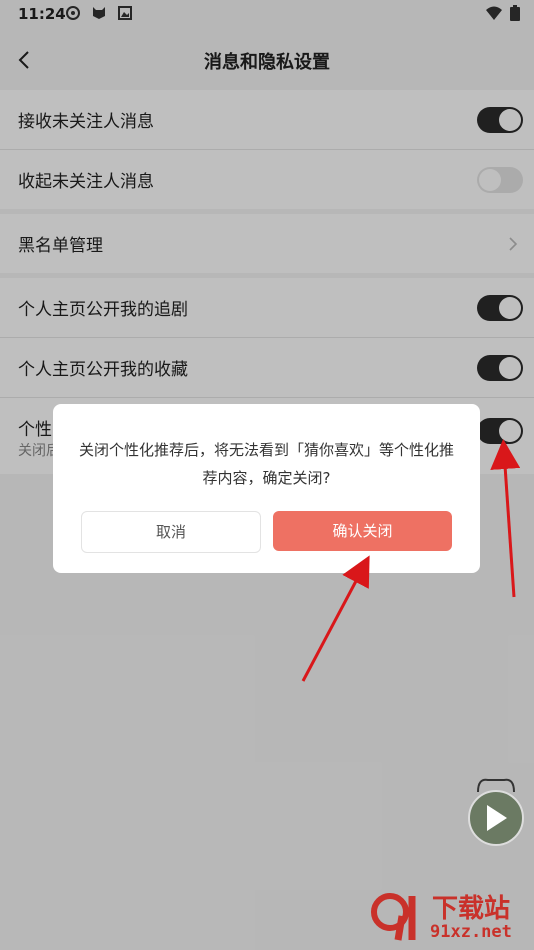 This screenshot has width=534, height=950. I want to click on watermark: 下载站 91xz.net, so click(445, 914).